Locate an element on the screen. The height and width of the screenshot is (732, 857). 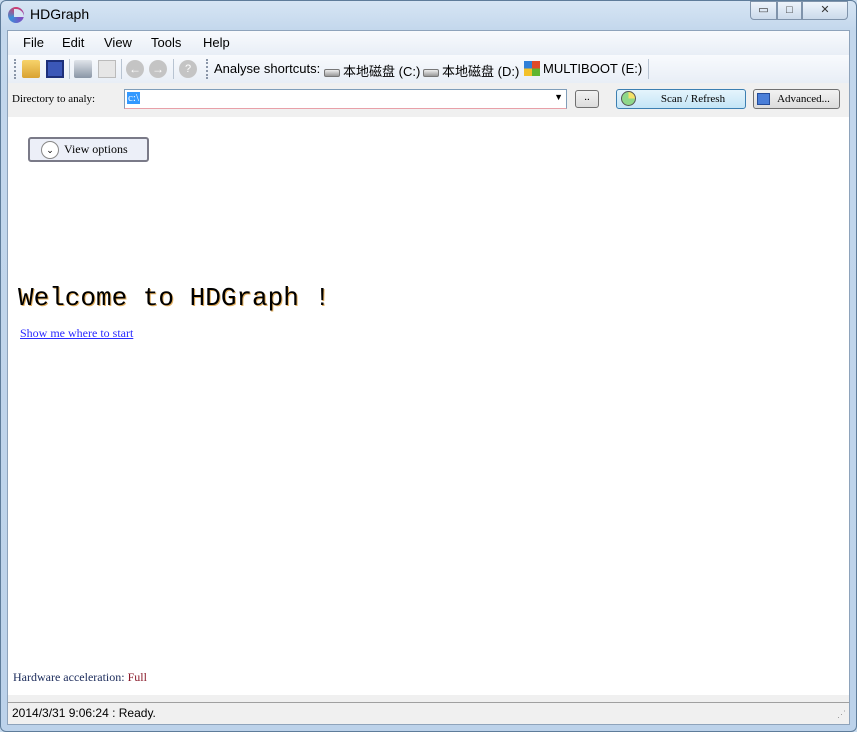
app-icon is located at coordinates (16, 15).